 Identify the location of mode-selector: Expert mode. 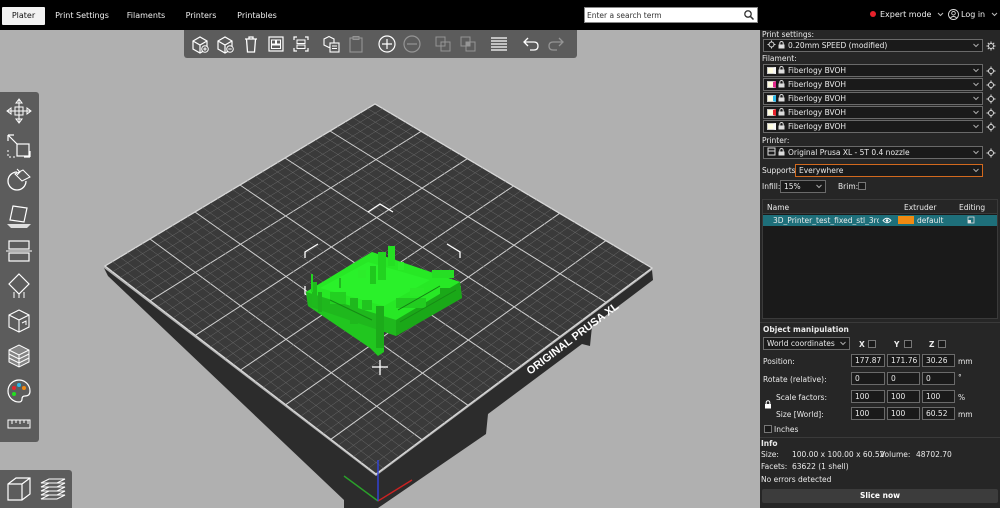
(907, 14).